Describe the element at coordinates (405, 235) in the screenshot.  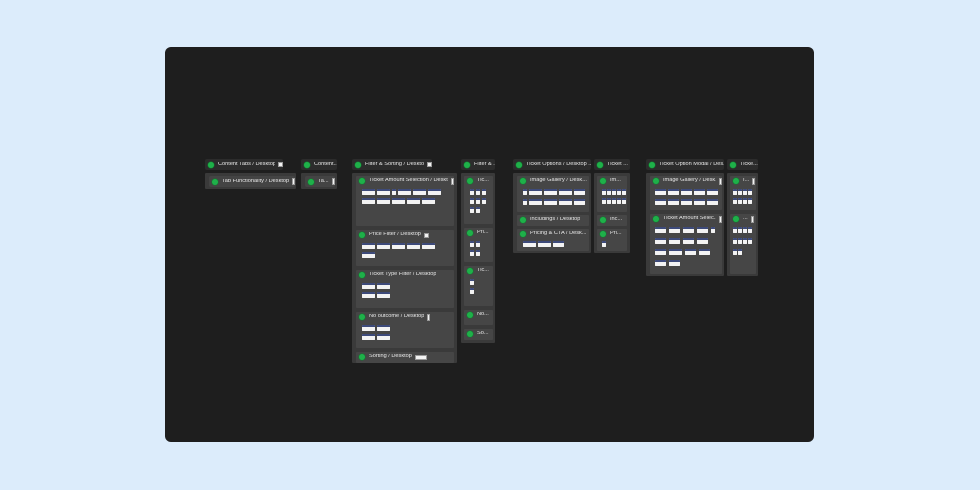
I see `child-header: Price Filter / Desktop` at that location.